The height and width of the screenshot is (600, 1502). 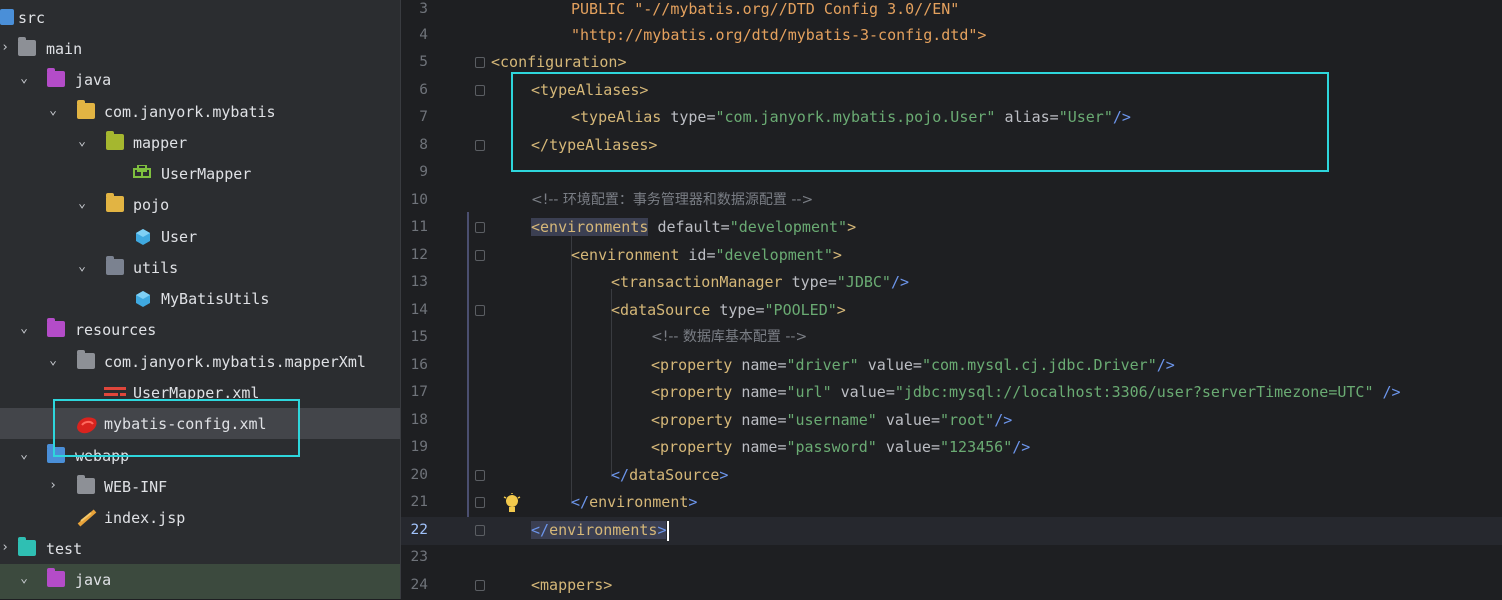 I want to click on code-token: "123456", so click(x=976, y=447).